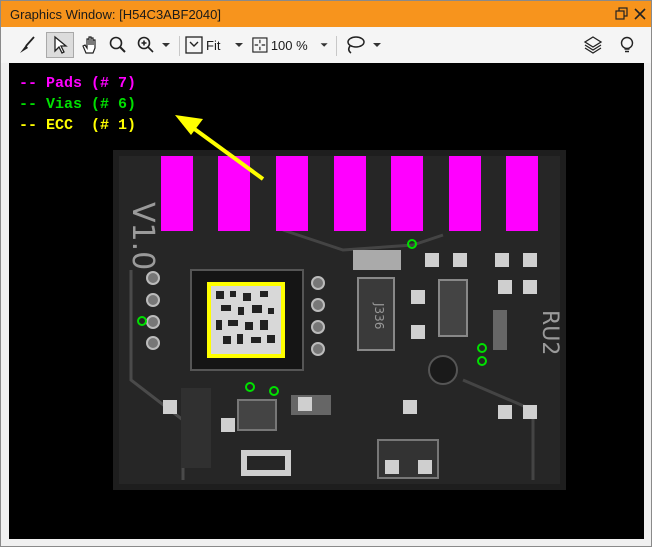 The image size is (652, 547). I want to click on fit-button: Fit, so click(217, 45).